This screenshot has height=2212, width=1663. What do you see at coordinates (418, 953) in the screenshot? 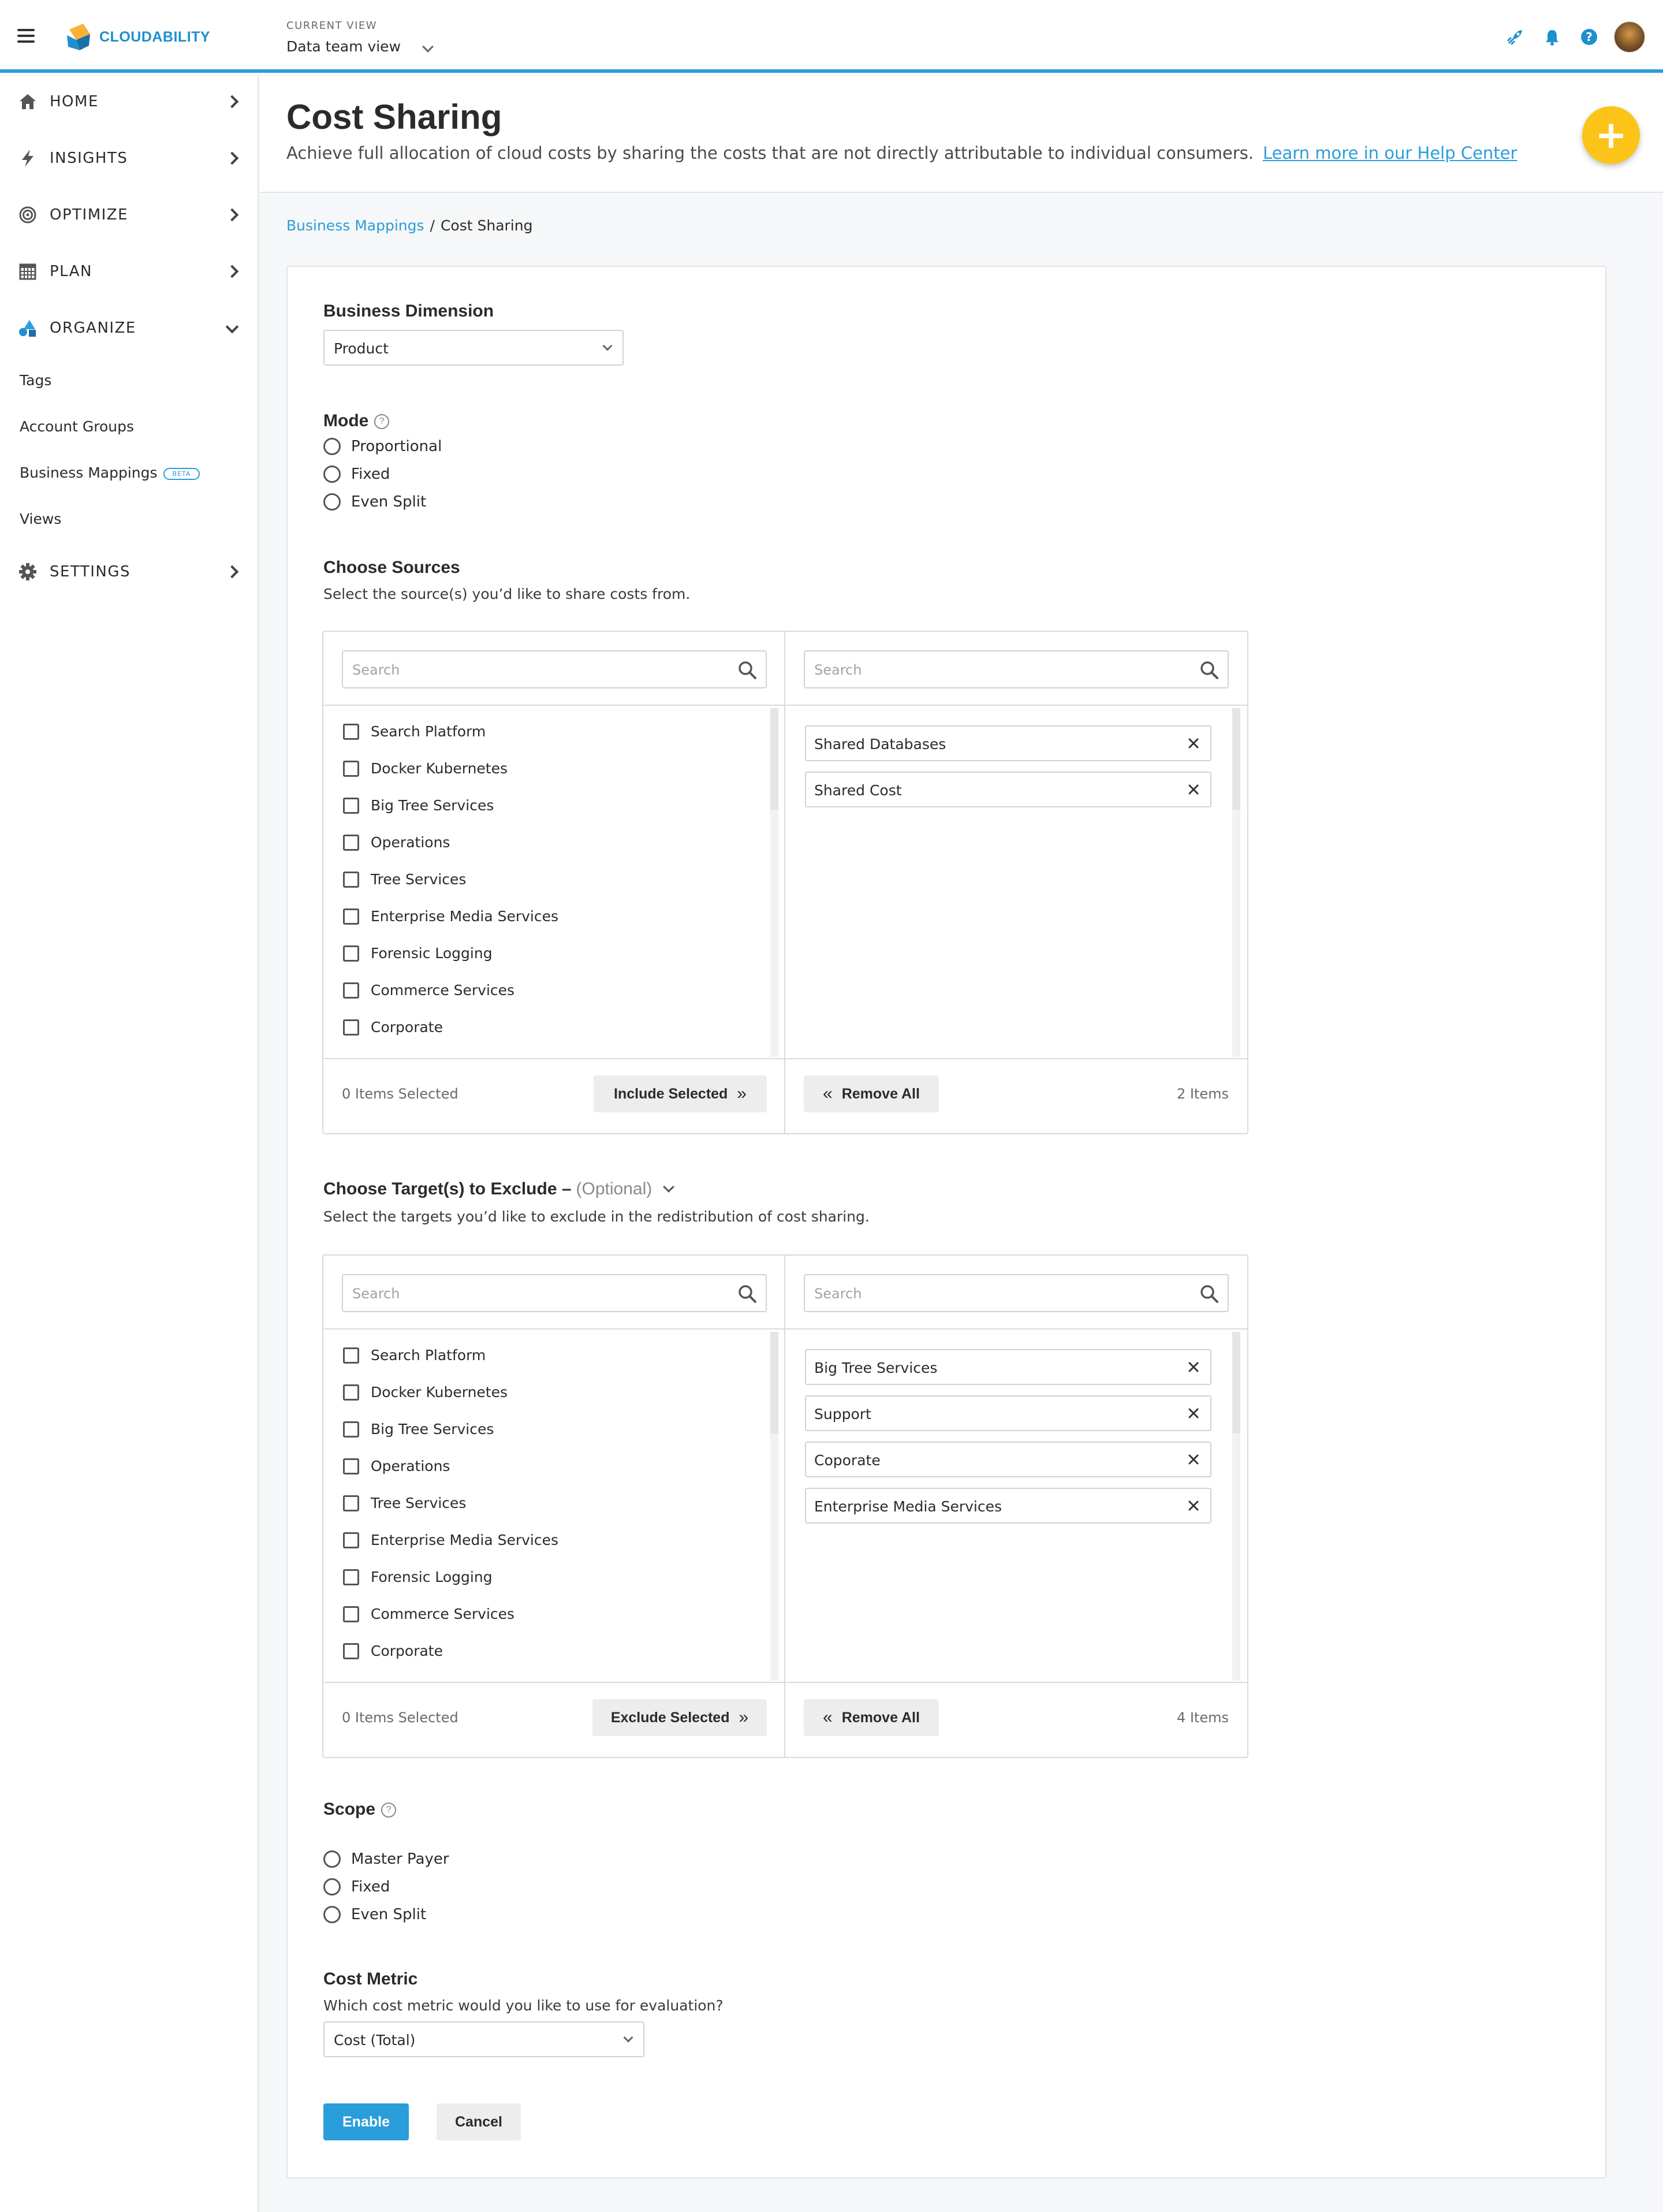
I see `source-checkbox-item: Forensic Logging` at bounding box center [418, 953].